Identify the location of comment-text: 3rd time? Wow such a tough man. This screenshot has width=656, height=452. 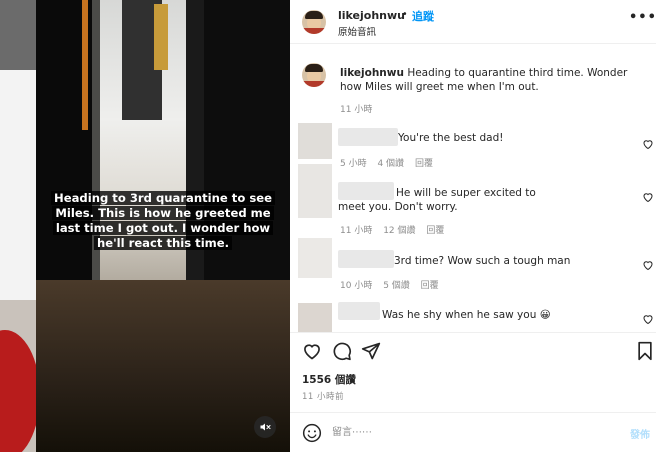
(482, 261).